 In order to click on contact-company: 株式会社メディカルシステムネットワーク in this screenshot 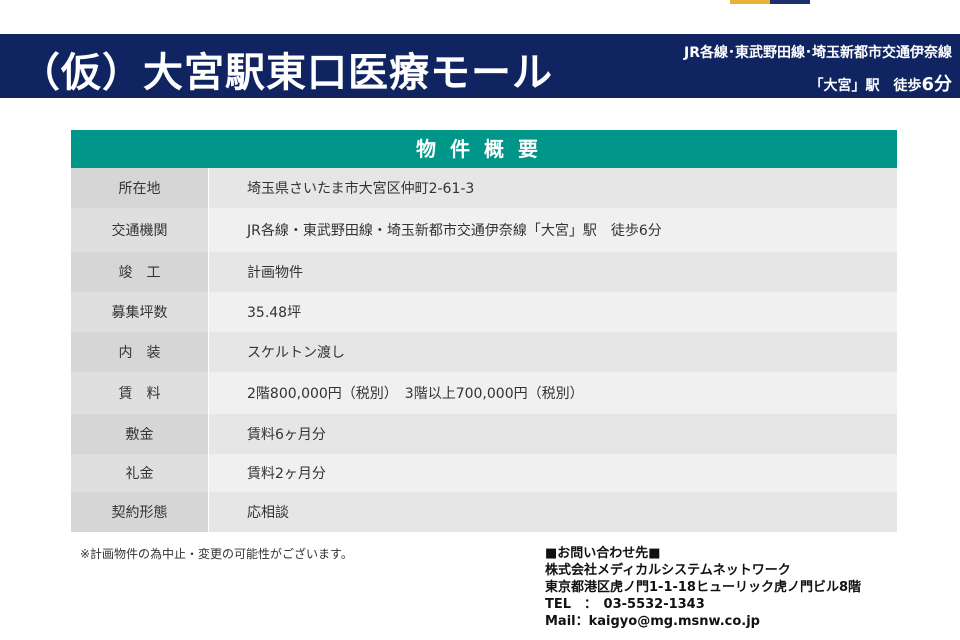, I will do `click(668, 570)`.